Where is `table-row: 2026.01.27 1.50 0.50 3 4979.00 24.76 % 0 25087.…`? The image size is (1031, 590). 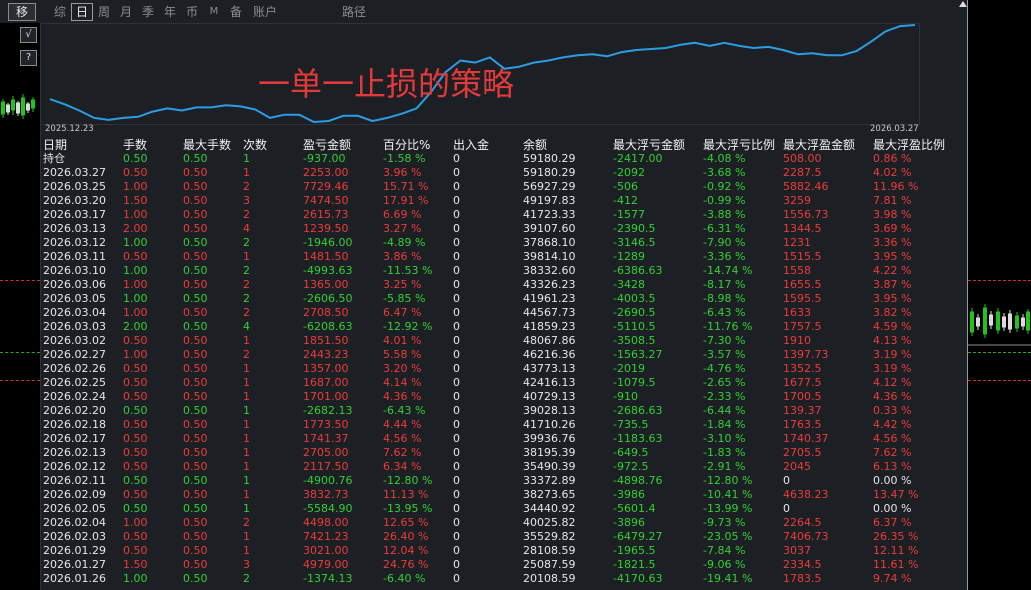 table-row: 2026.01.27 1.50 0.50 3 4979.00 24.76 % 0 25087.… is located at coordinates (505, 565).